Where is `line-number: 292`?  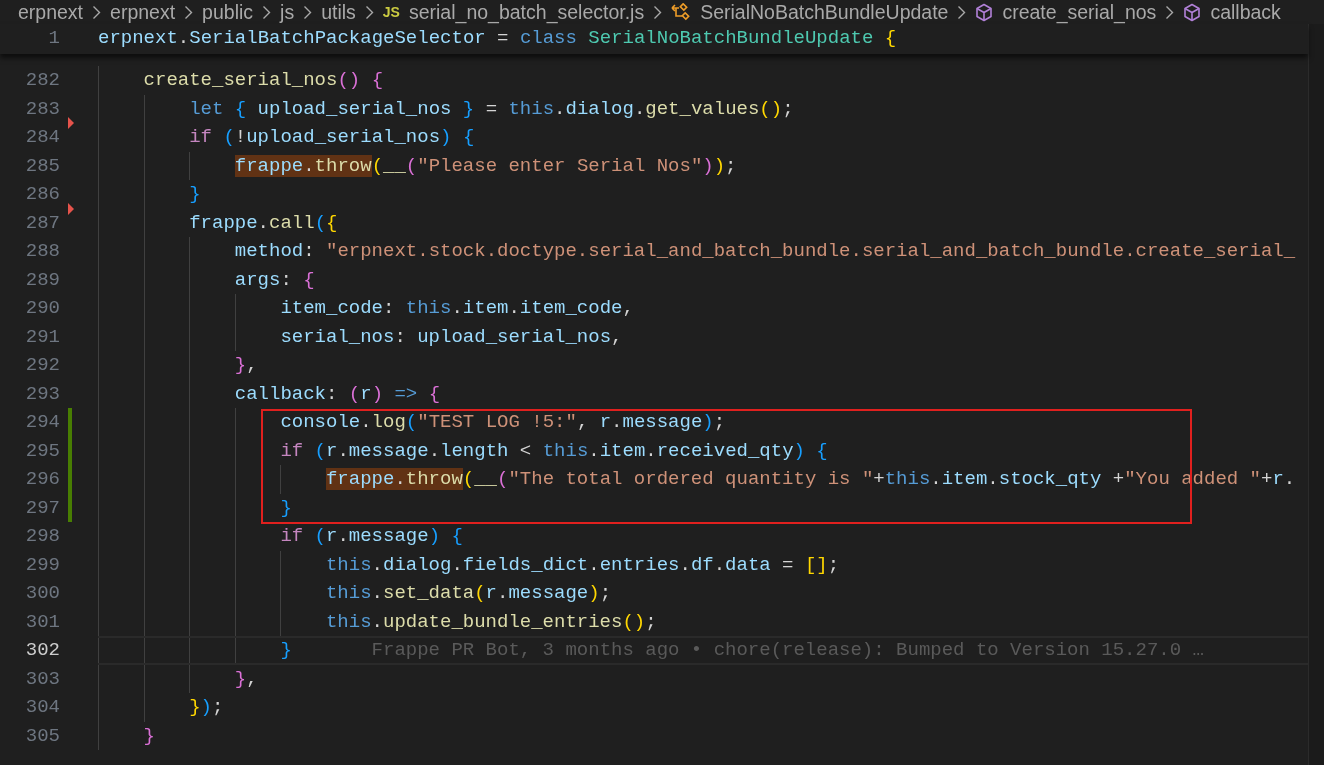
line-number: 292 is located at coordinates (42, 365).